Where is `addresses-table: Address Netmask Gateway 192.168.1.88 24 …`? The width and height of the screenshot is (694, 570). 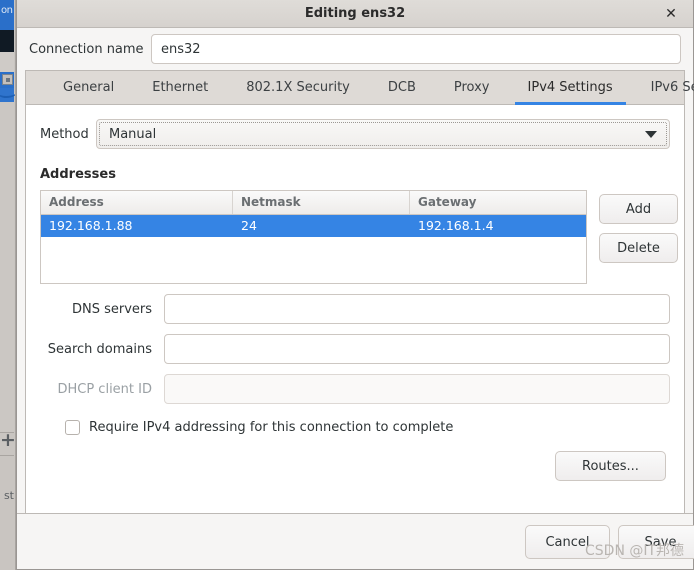 addresses-table: Address Netmask Gateway 192.168.1.88 24 … is located at coordinates (313, 237).